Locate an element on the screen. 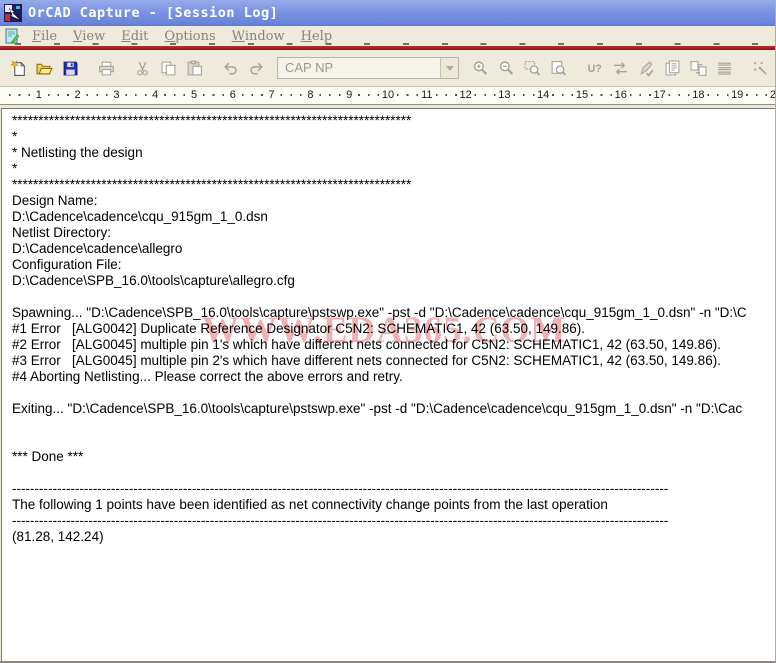 This screenshot has height=663, width=776. cut-button is located at coordinates (142, 68).